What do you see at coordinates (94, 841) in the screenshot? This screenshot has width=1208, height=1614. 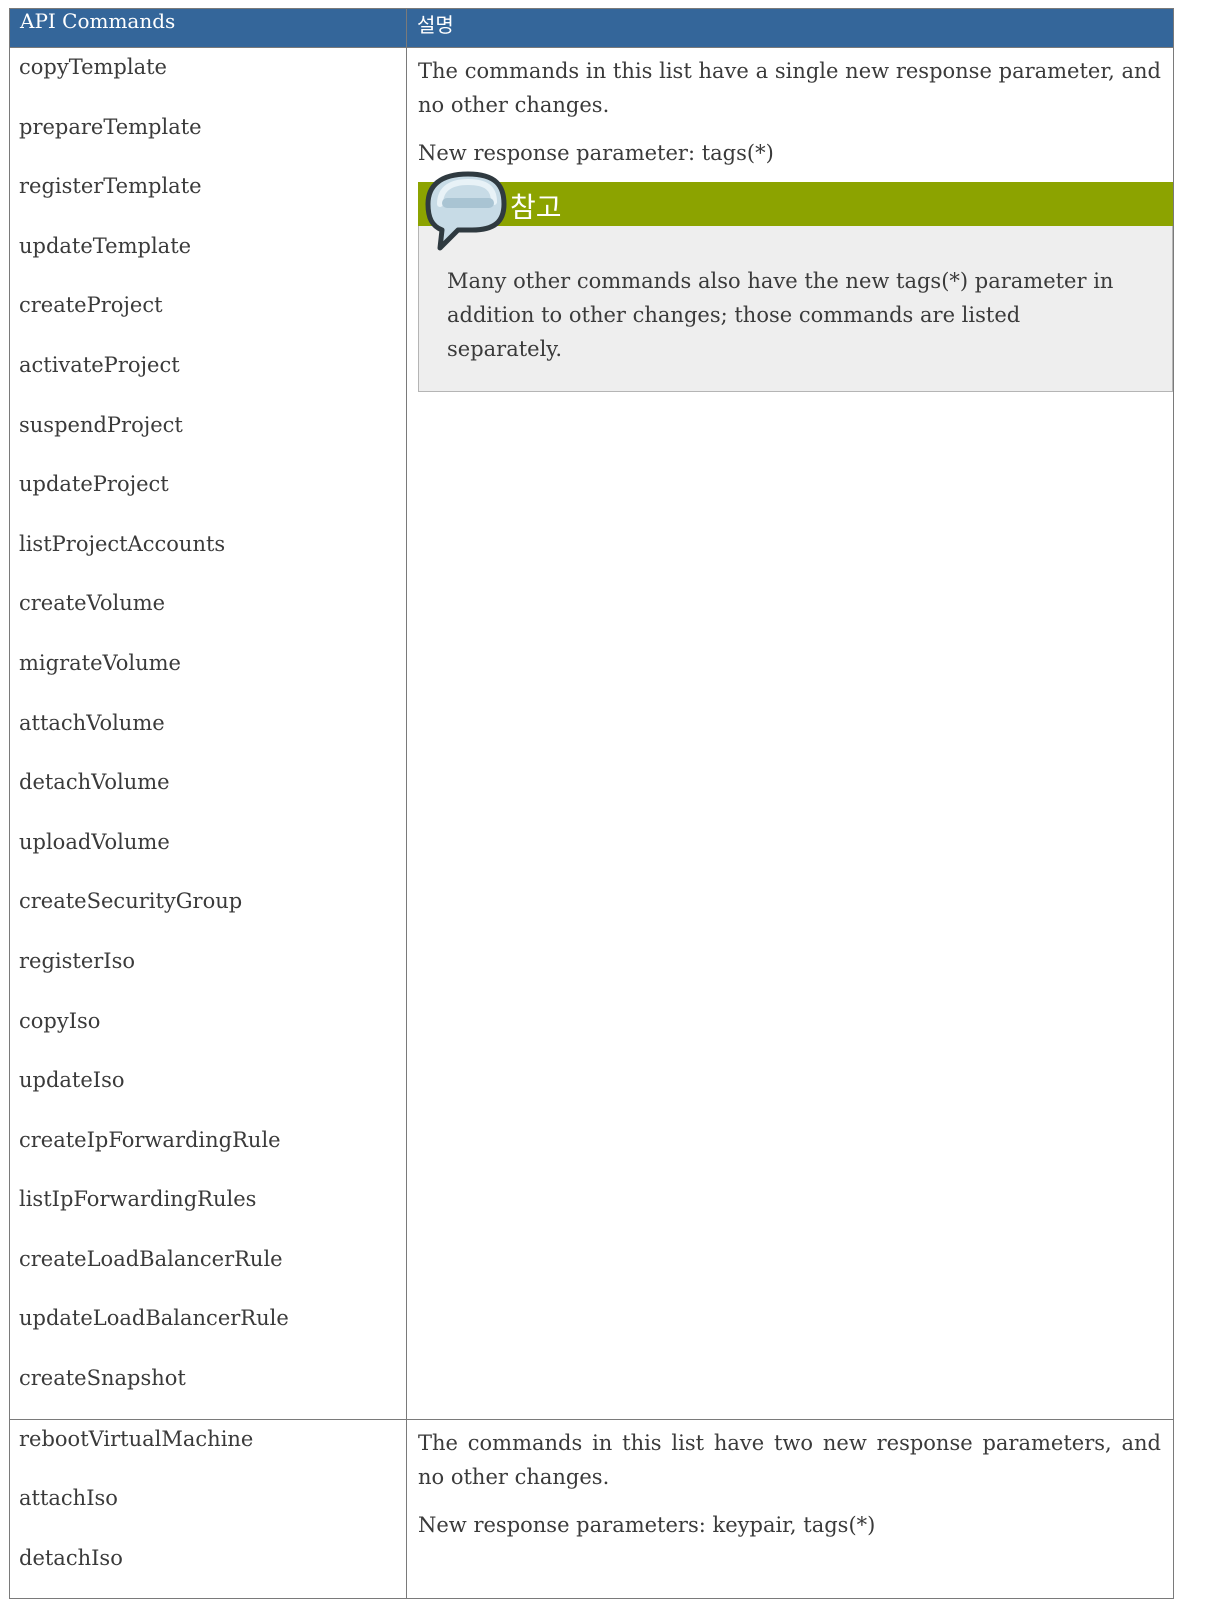 I see `command-item: uploadVolume` at bounding box center [94, 841].